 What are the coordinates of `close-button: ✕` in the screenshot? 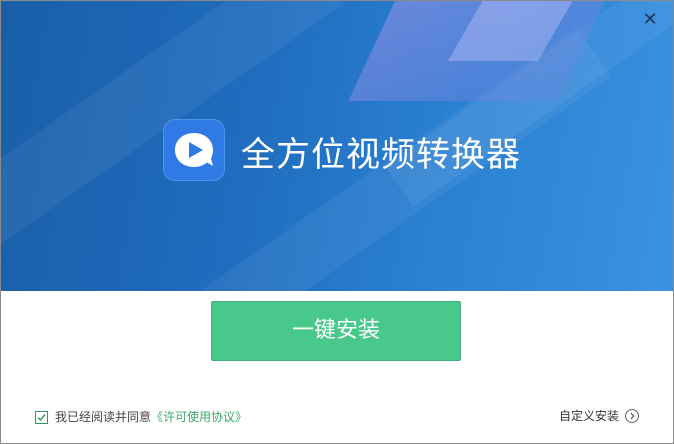 It's located at (650, 20).